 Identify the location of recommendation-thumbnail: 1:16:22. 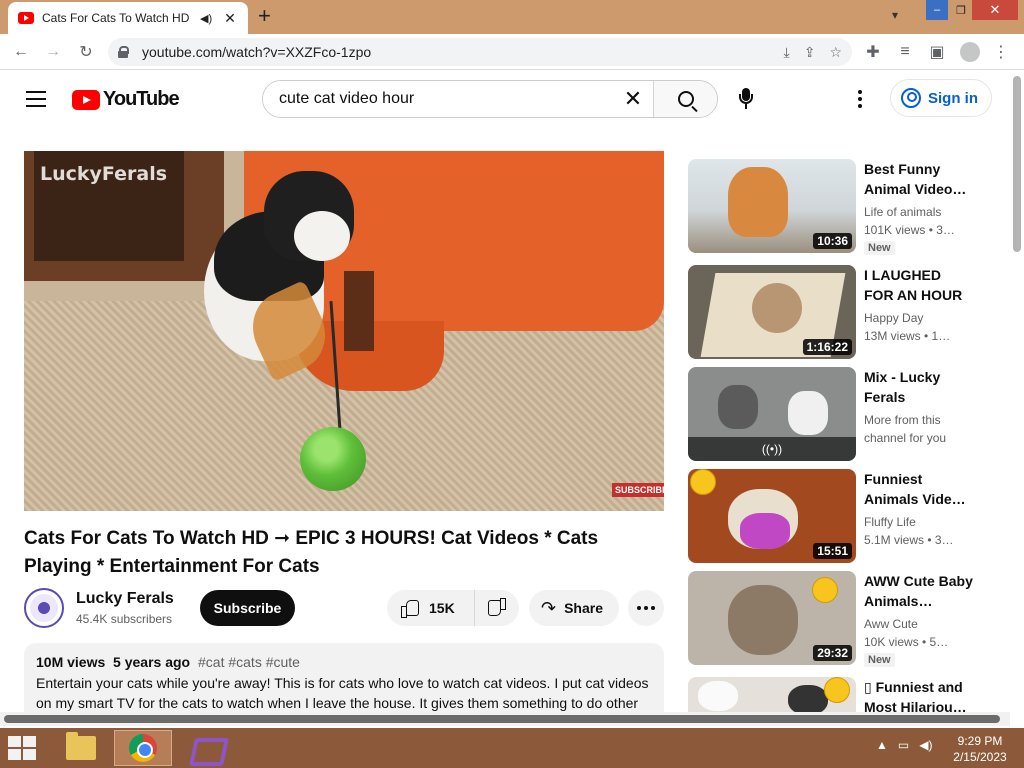
(772, 312).